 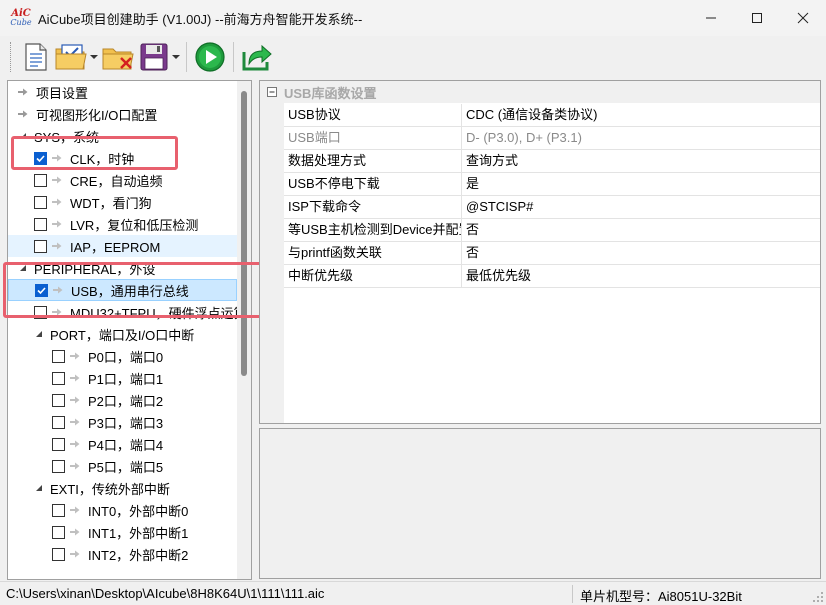 What do you see at coordinates (803, 18) in the screenshot?
I see `close-button` at bounding box center [803, 18].